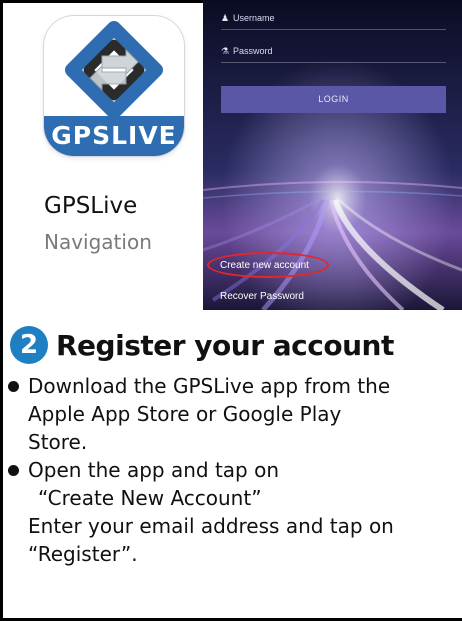 The height and width of the screenshot is (621, 462). I want to click on gpslive-app-icon: GPSLIVE, so click(114, 86).